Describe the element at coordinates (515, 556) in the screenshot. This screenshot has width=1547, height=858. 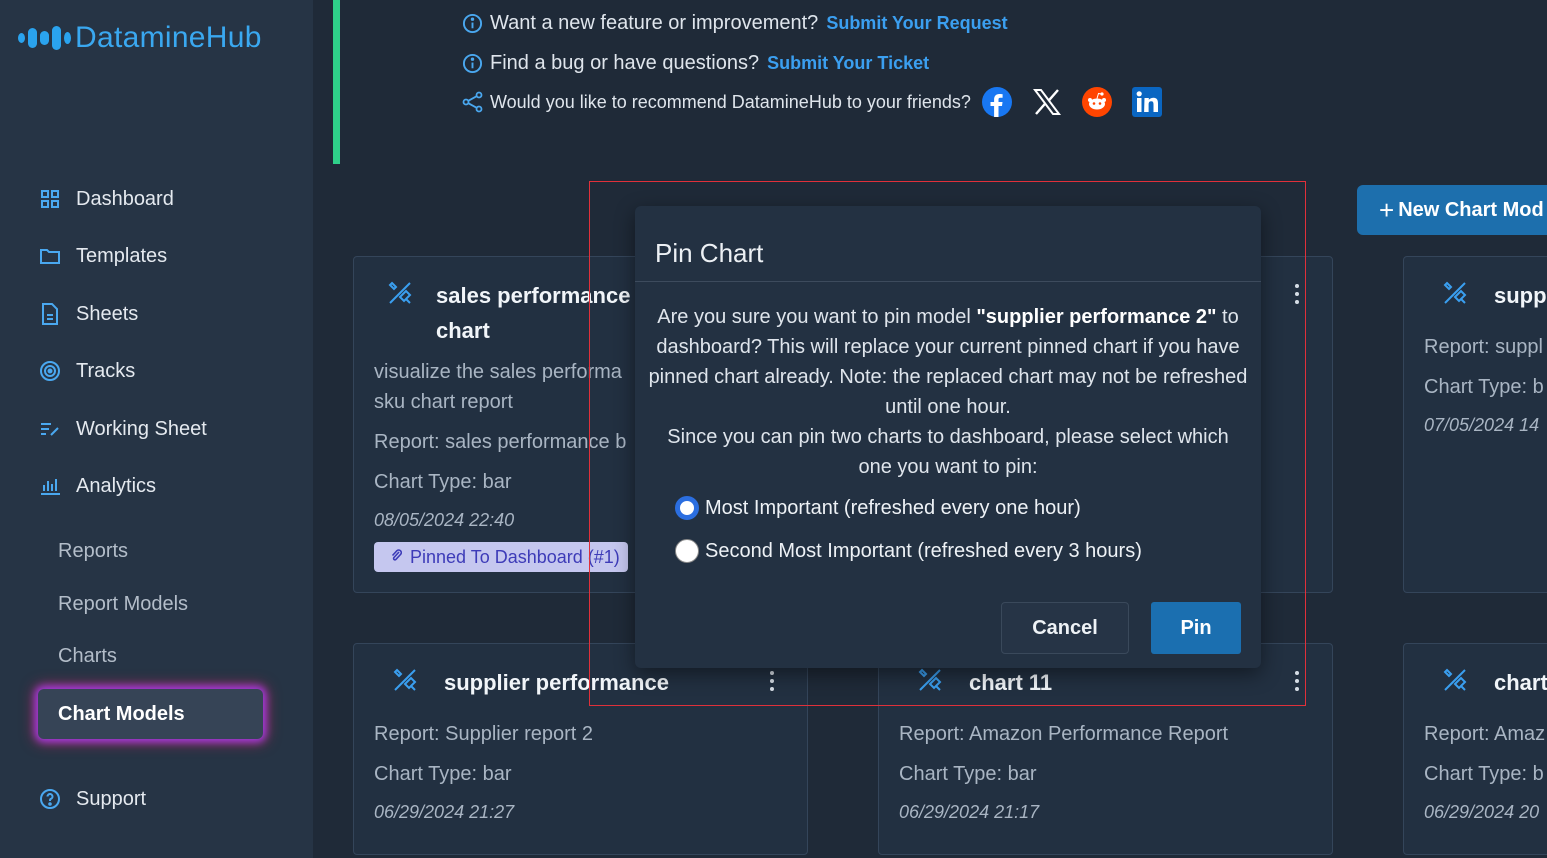
I see `pinned-badge-label: Pinned To Dashboard (#1)` at that location.